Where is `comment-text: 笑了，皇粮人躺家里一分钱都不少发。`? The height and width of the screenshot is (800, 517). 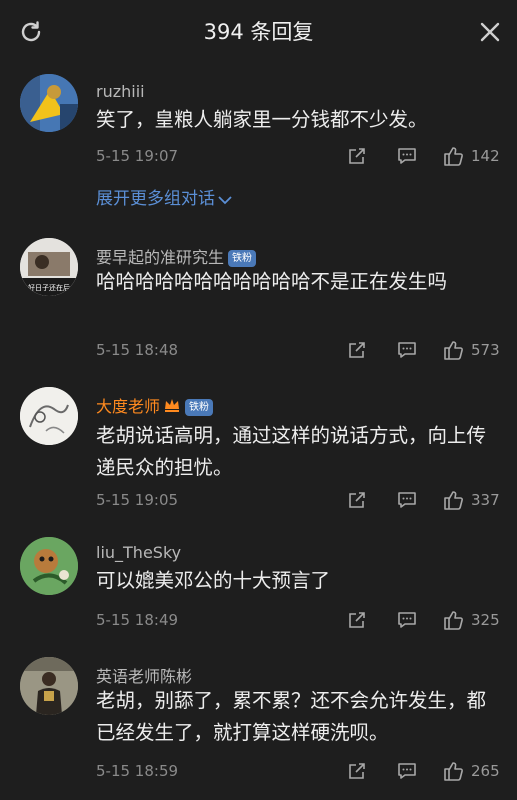
comment-text: 笑了，皇粮人躺家里一分钱都不少发。 is located at coordinates (262, 119).